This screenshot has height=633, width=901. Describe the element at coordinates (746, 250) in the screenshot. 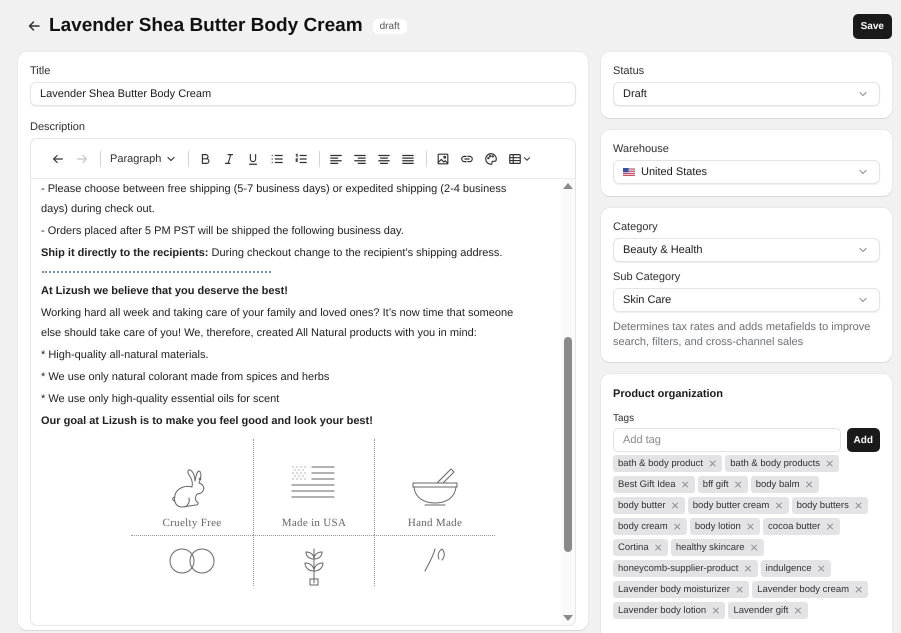

I see `select-dropdown: Beauty & Health` at that location.